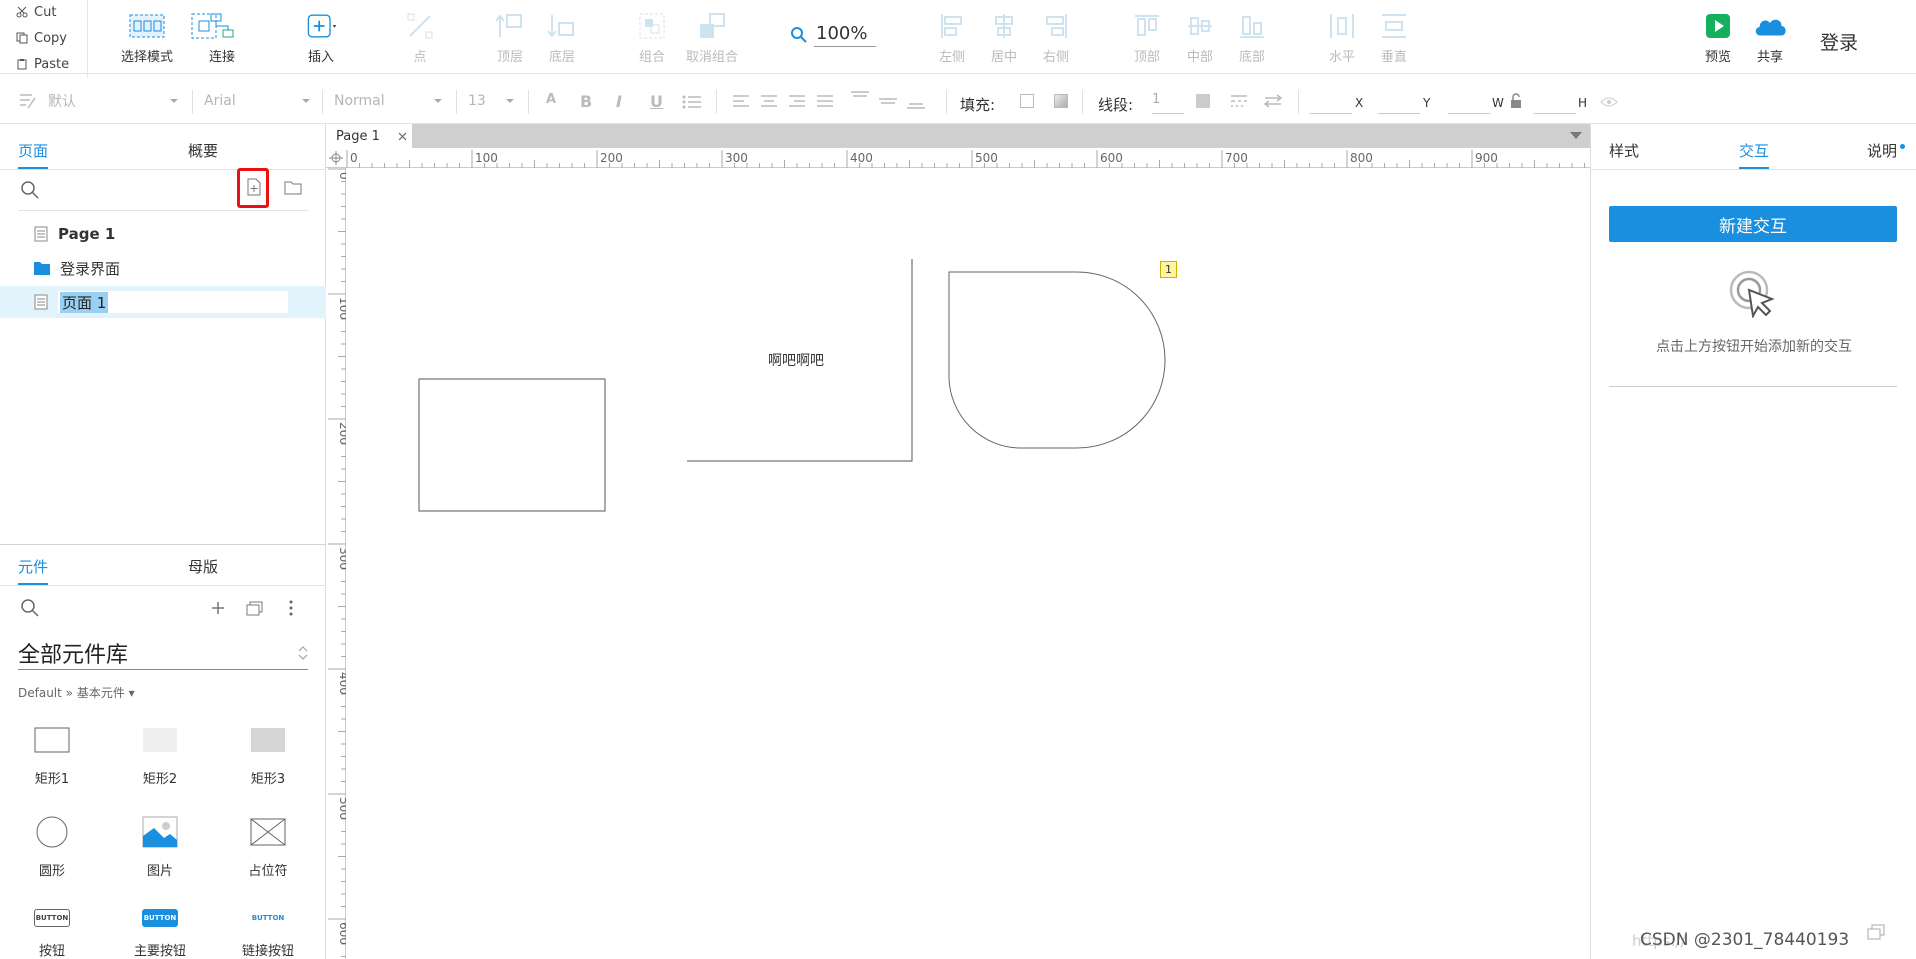 The image size is (1916, 959). What do you see at coordinates (551, 99) in the screenshot?
I see `font-color-button: A` at bounding box center [551, 99].